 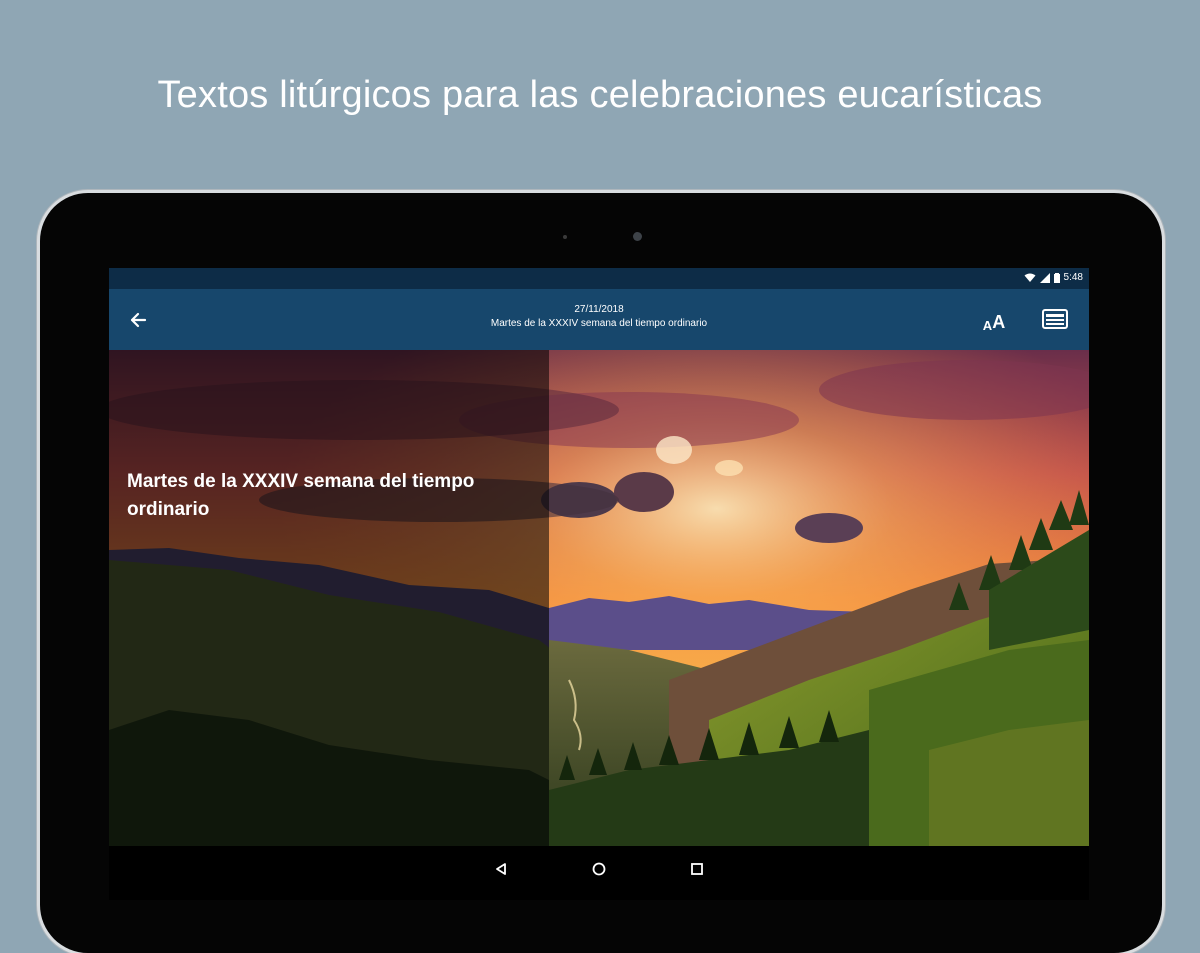 What do you see at coordinates (987, 325) in the screenshot?
I see `font-size-label-small: A` at bounding box center [987, 325].